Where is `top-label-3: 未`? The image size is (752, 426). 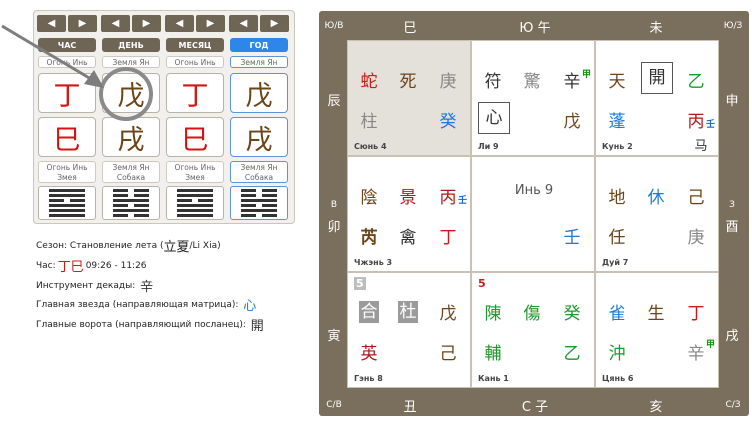
top-label-3: 未 is located at coordinates (656, 28).